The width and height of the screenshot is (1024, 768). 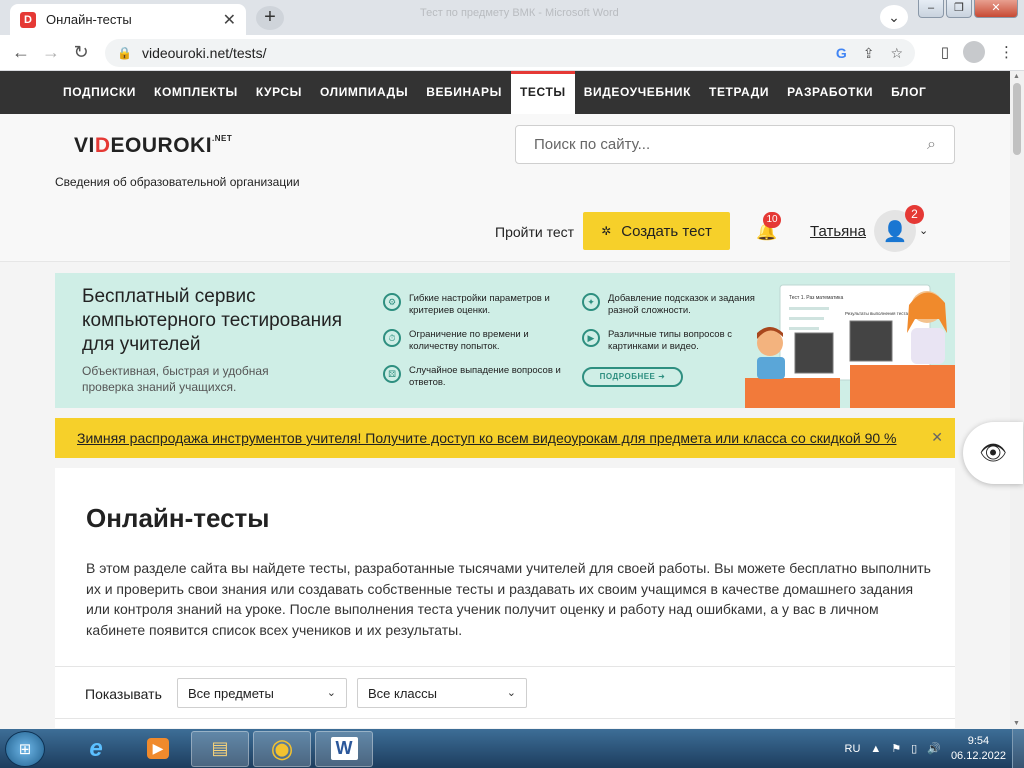 What do you see at coordinates (344, 748) in the screenshot?
I see `word-icon: W` at bounding box center [344, 748].